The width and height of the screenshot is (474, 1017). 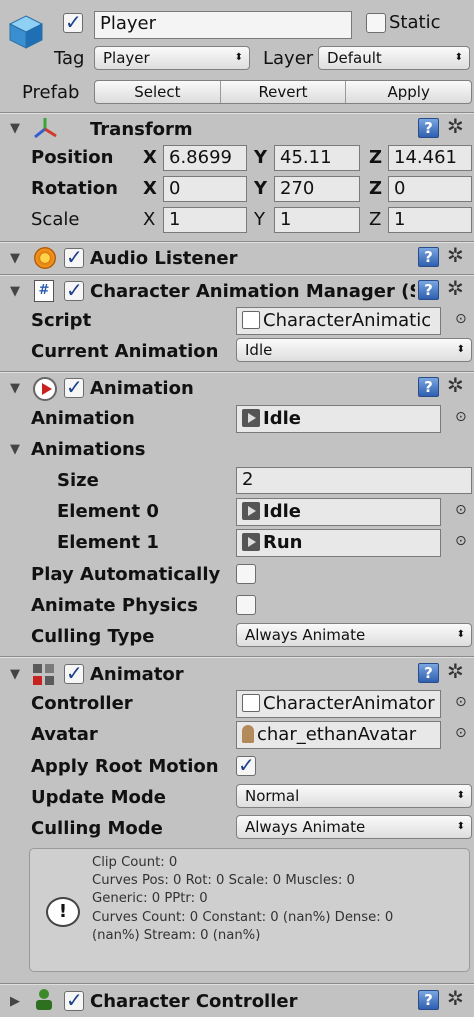 I want to click on transform-title: Transform, so click(x=141, y=129).